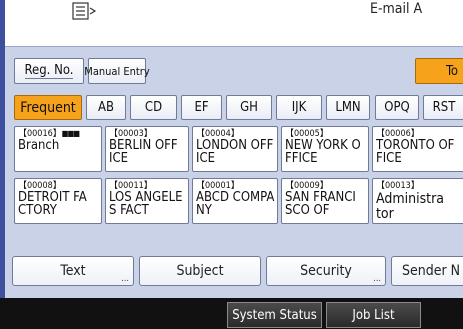 This screenshot has width=463, height=329. I want to click on tab-ef-label: EF, so click(201, 107).